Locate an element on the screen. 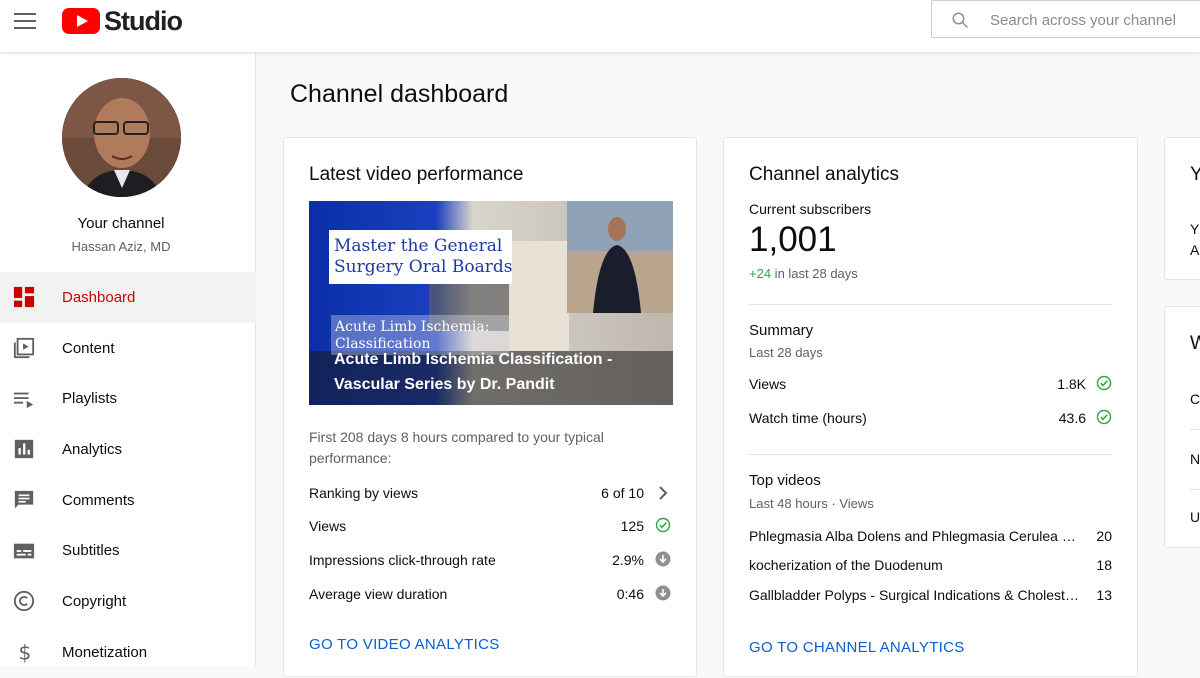 The height and width of the screenshot is (678, 1200). card-title: Y is located at coordinates (1195, 174).